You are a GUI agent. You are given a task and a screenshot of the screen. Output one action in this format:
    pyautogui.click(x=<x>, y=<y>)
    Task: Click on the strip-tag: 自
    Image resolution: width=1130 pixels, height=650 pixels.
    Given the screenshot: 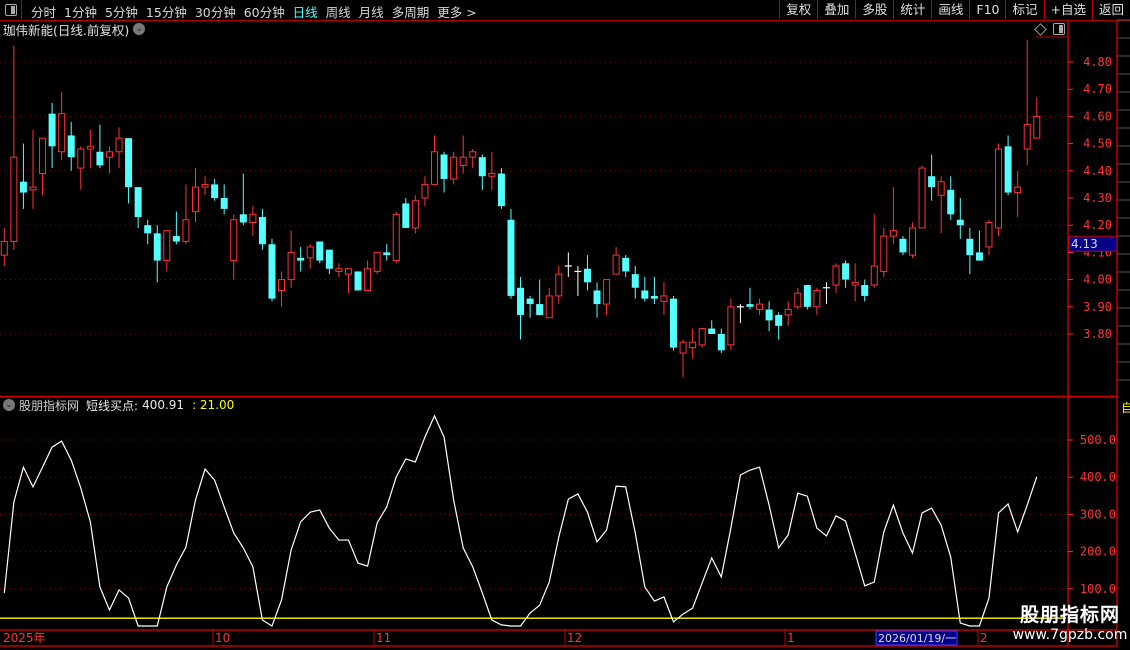 What is the action you would take?
    pyautogui.click(x=1125, y=408)
    